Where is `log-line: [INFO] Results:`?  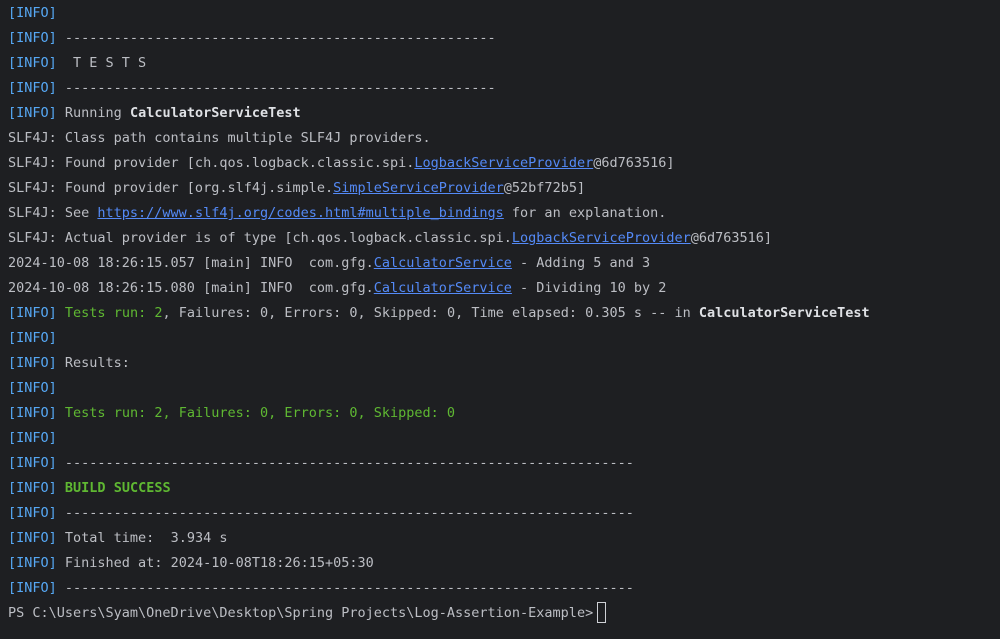 log-line: [INFO] Results: is located at coordinates (504, 363).